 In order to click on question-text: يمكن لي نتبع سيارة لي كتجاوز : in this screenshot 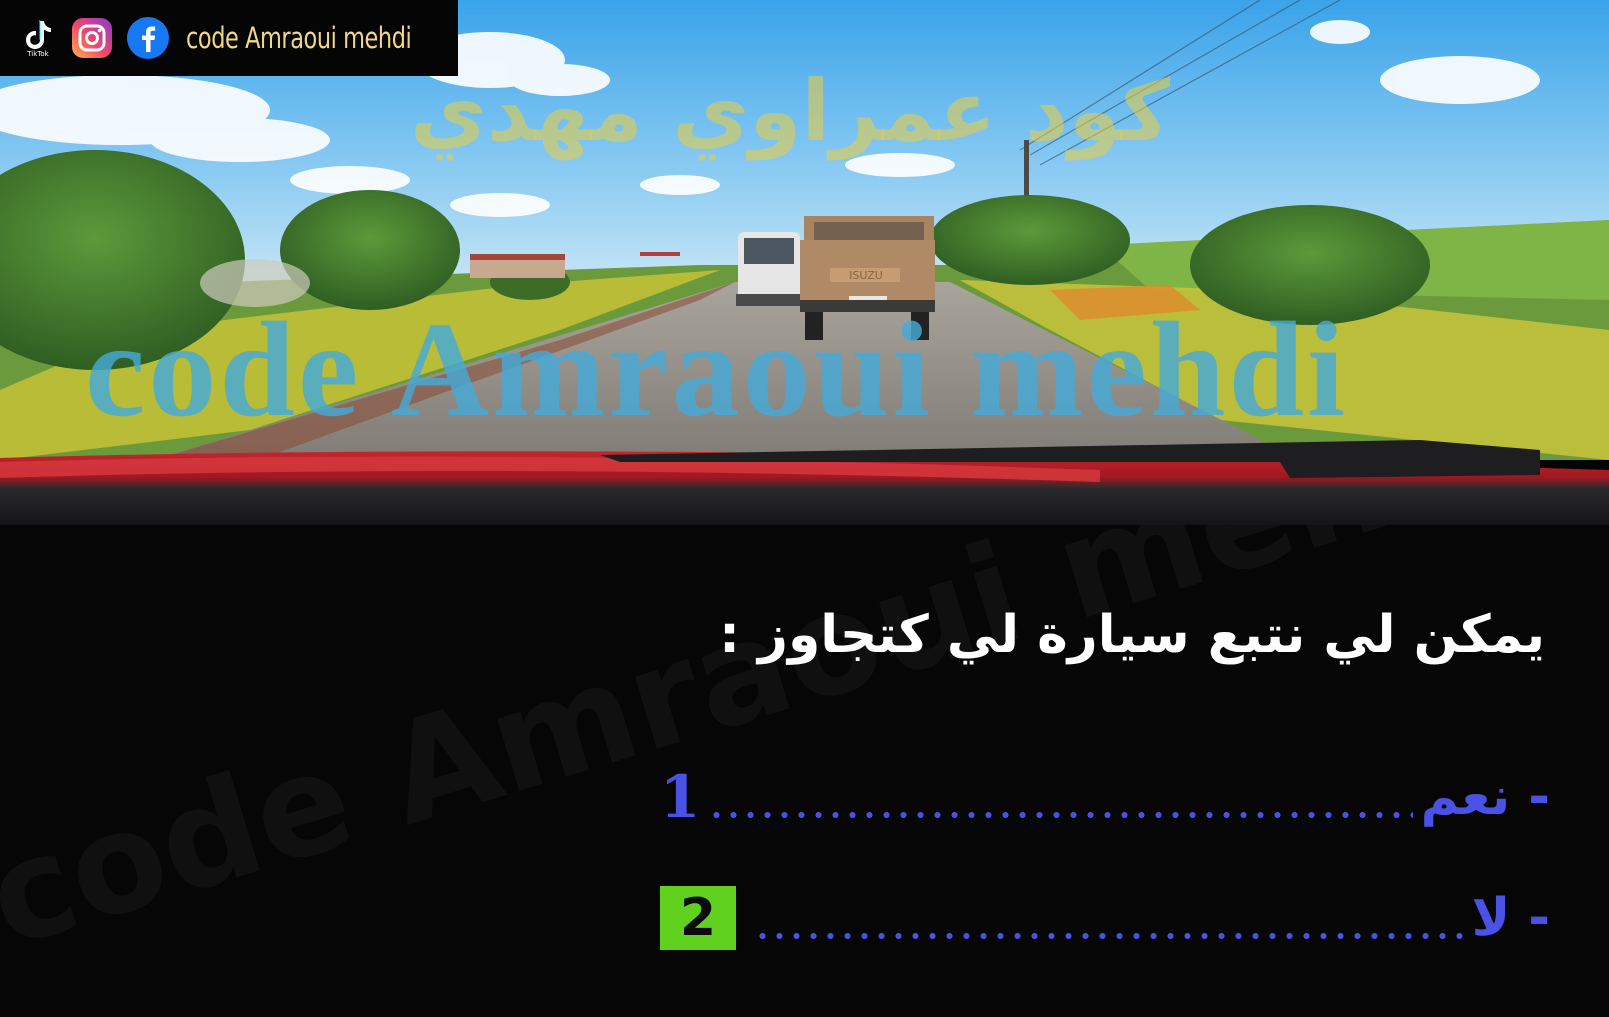, I will do `click(1132, 635)`.